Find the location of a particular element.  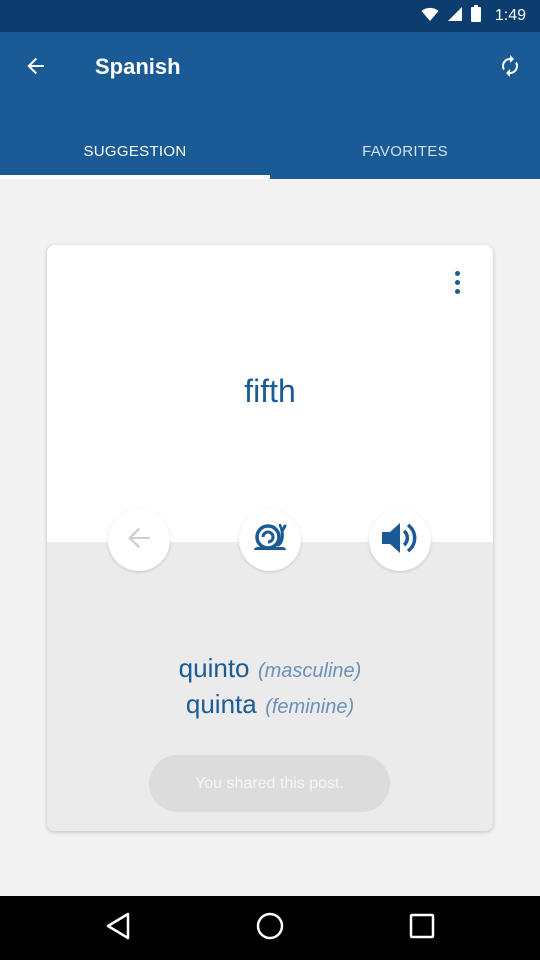

nav-recent-icon is located at coordinates (422, 928).